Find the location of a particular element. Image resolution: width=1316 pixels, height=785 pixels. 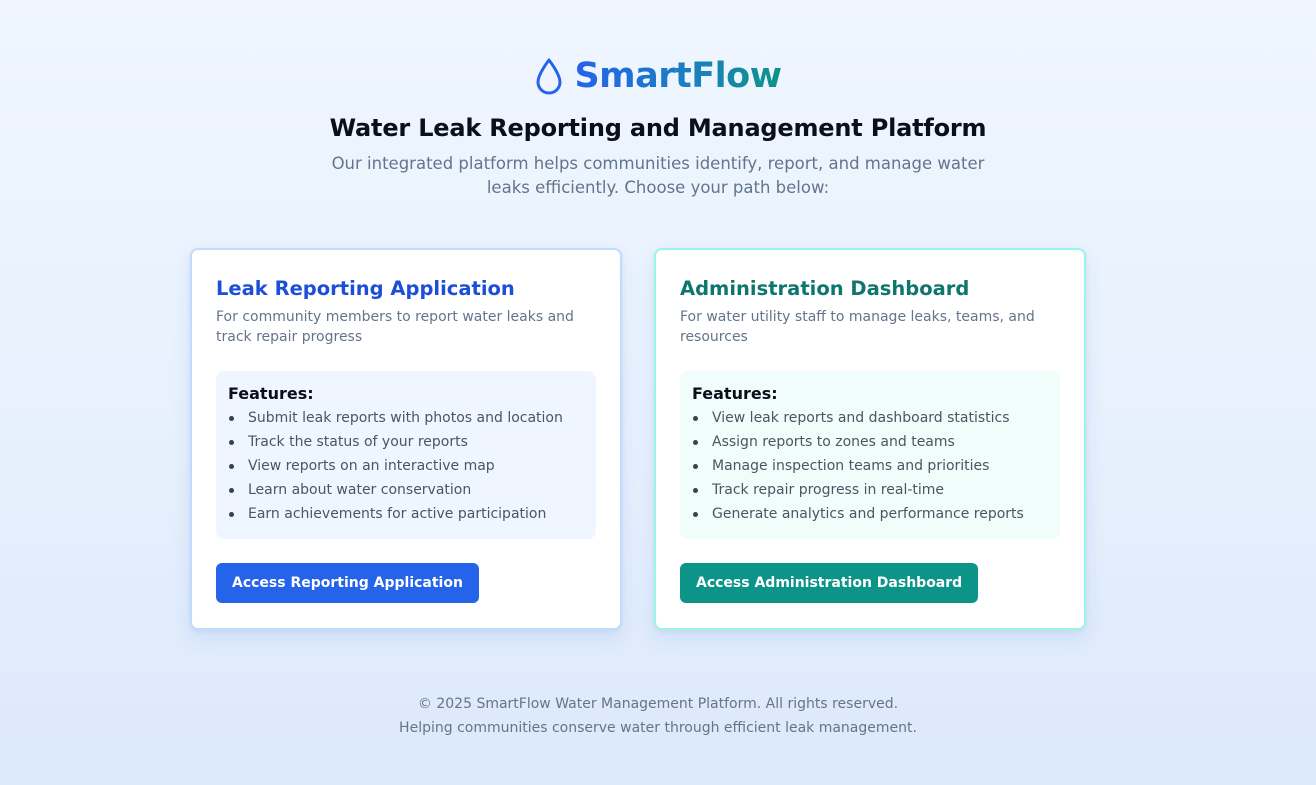

water-drop-icon is located at coordinates (549, 76).